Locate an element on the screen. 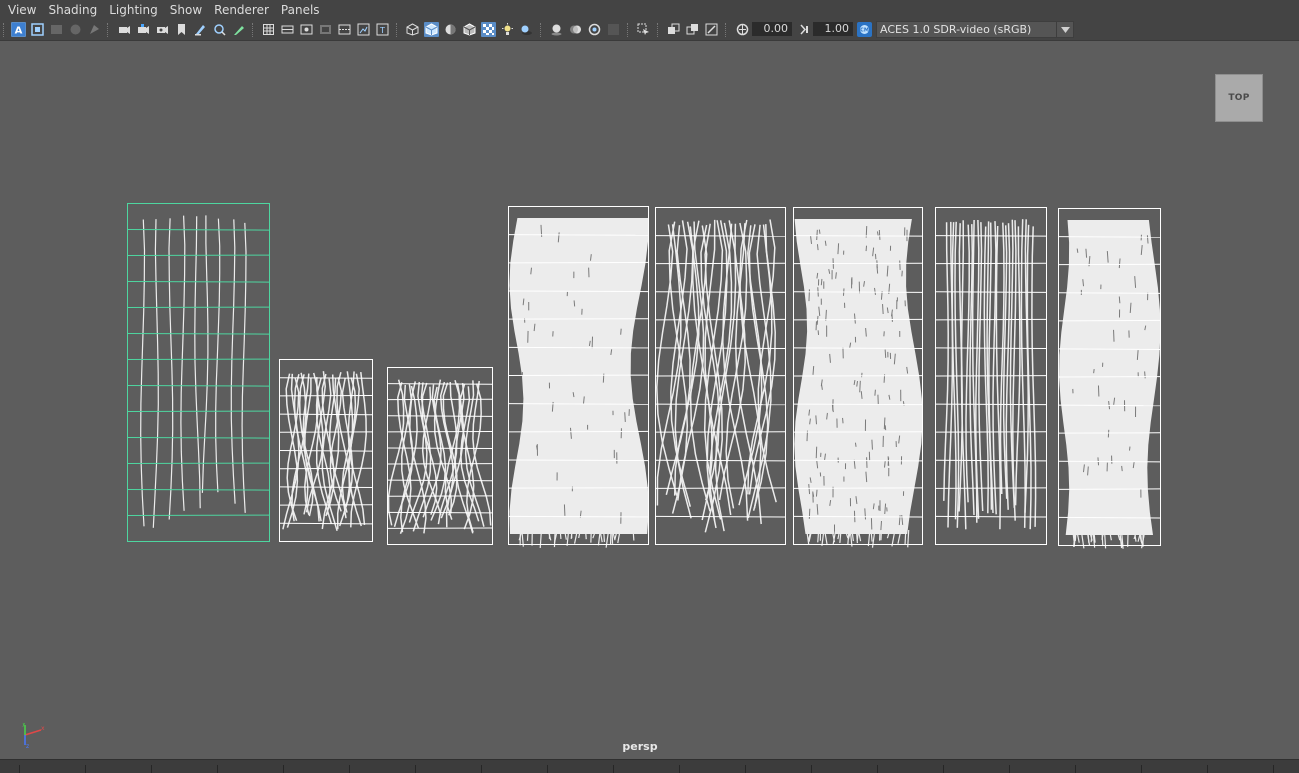  default-material-icon is located at coordinates (450, 29).